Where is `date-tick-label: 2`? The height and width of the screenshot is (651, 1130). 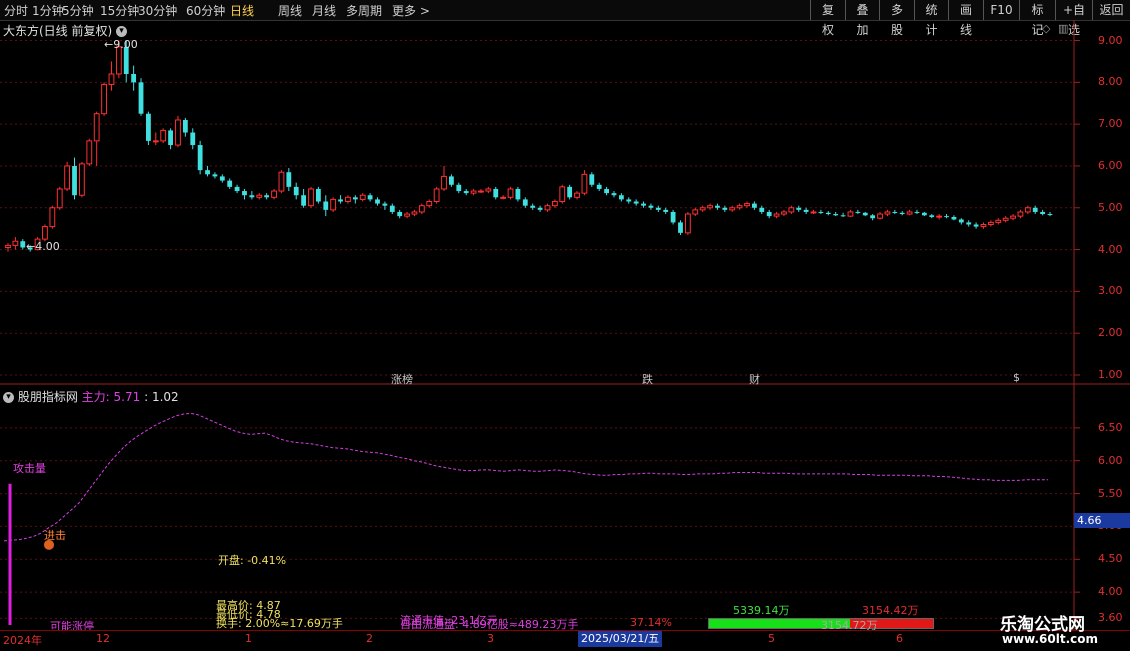
date-tick-label: 2 is located at coordinates (369, 638).